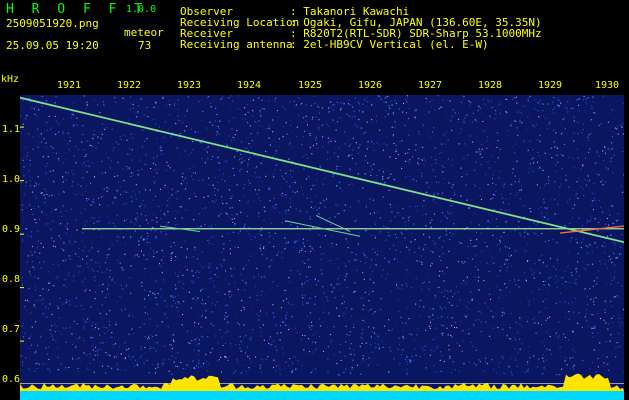 The height and width of the screenshot is (400, 629). What do you see at coordinates (11, 279) in the screenshot?
I see `y-tick-label: 0.8` at bounding box center [11, 279].